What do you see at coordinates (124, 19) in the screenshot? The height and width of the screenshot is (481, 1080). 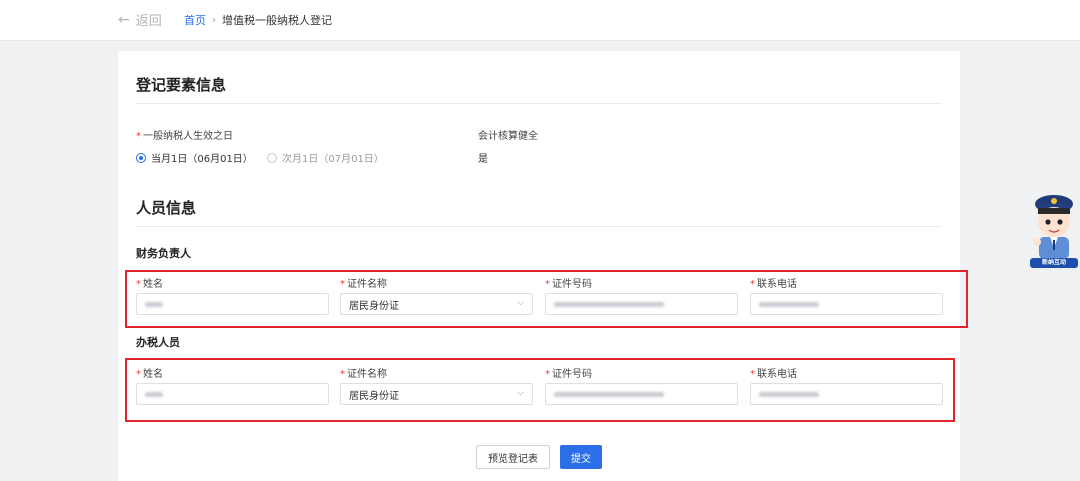 I see `arrow-left-icon: ←` at bounding box center [124, 19].